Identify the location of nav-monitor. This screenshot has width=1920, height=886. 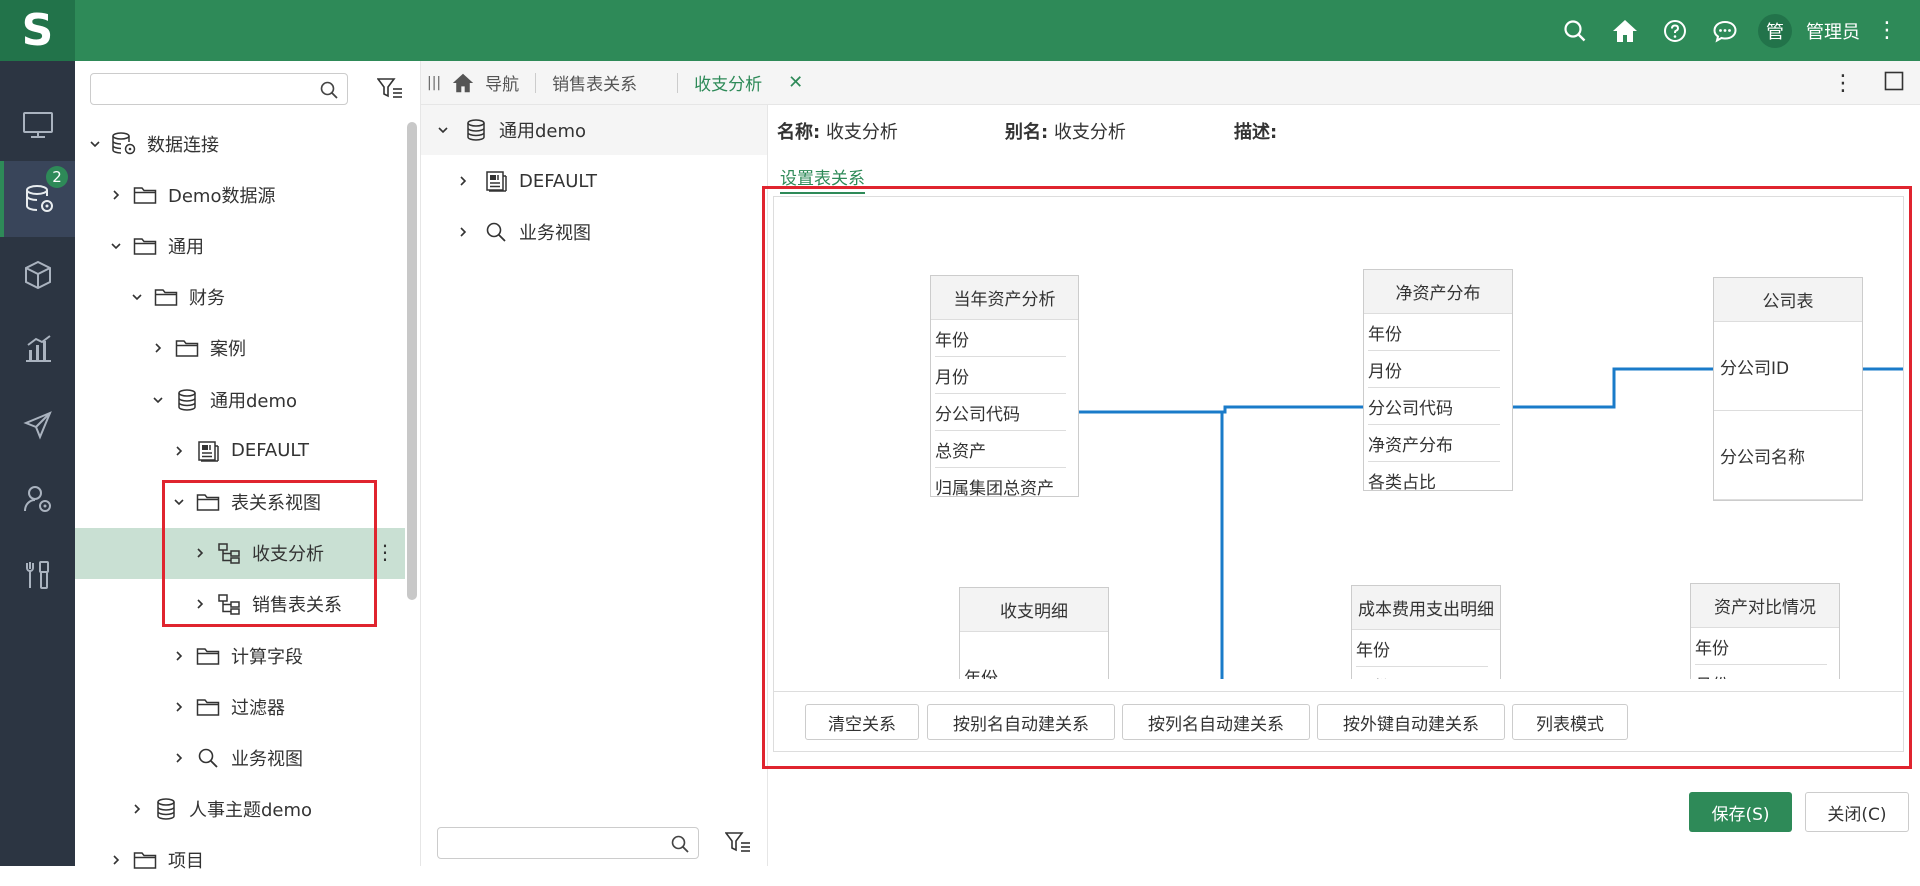
(37, 125).